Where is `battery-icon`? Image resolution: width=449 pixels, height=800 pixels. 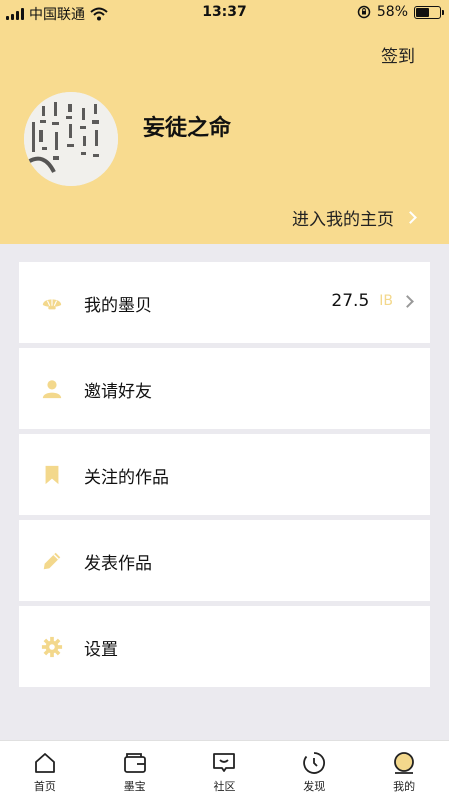 battery-icon is located at coordinates (429, 12).